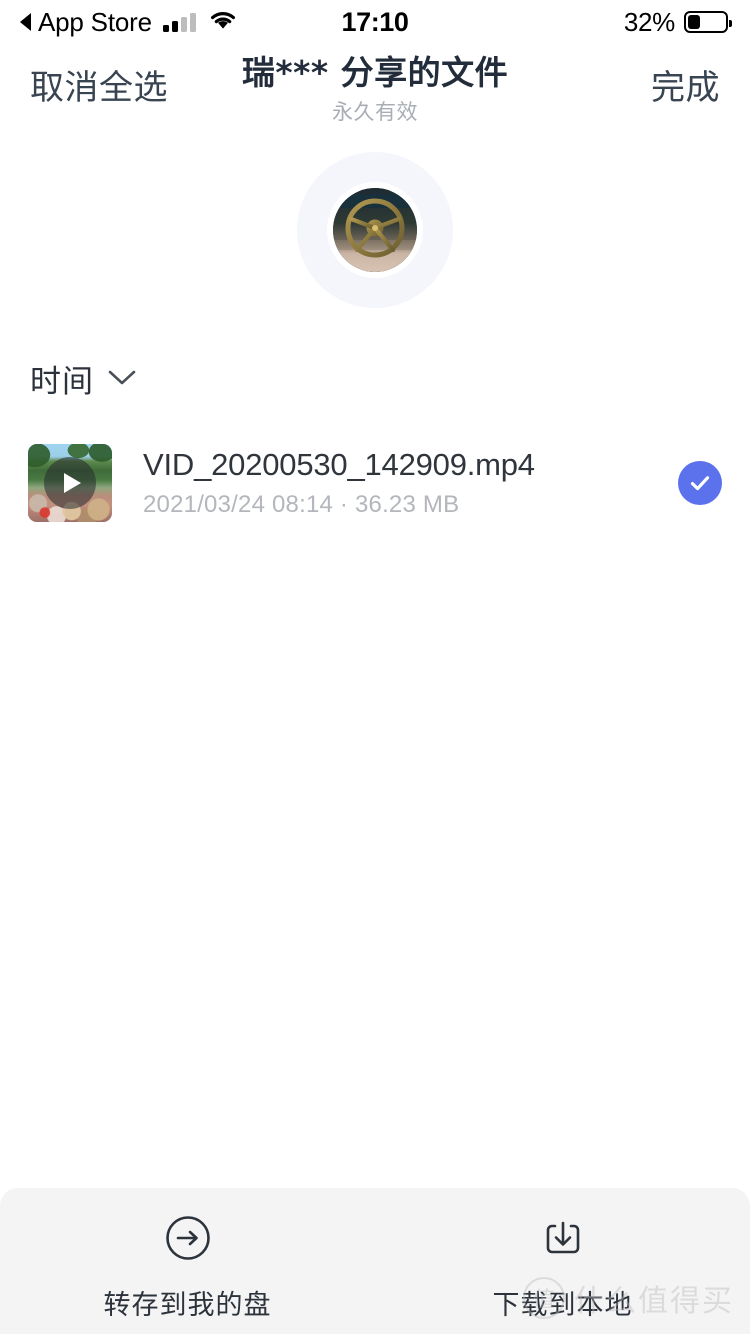 This screenshot has height=1334, width=750. What do you see at coordinates (122, 380) in the screenshot?
I see `chevron-down-icon` at bounding box center [122, 380].